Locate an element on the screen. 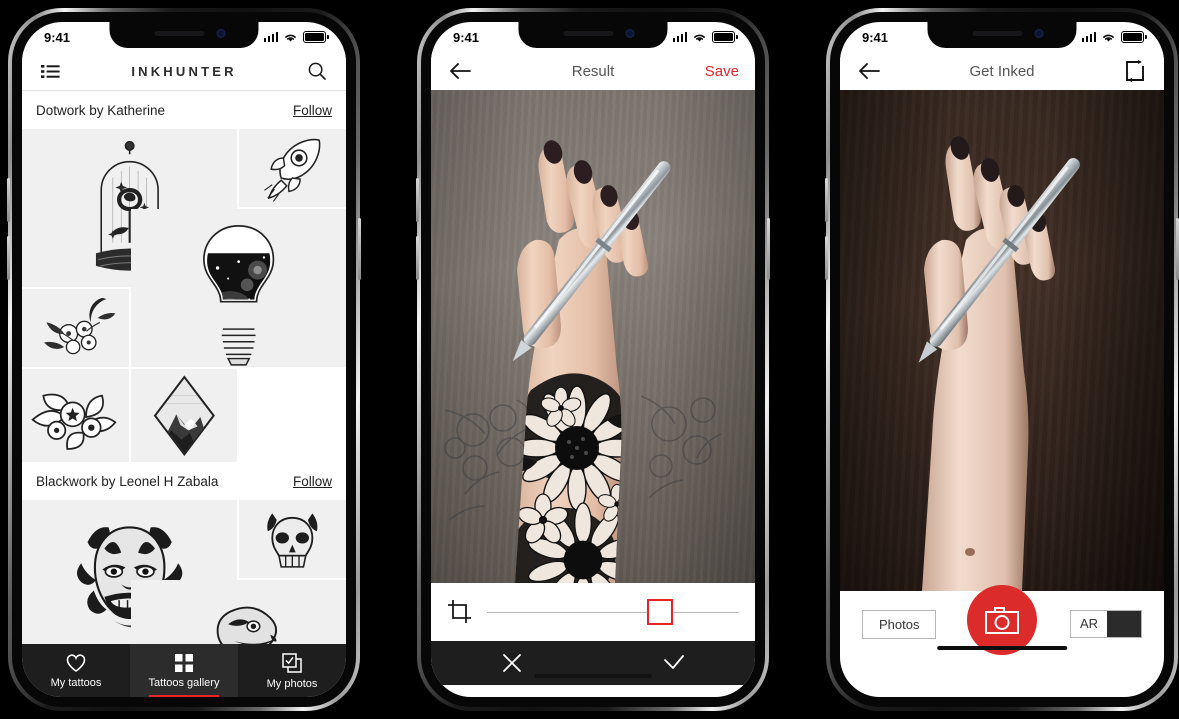 The width and height of the screenshot is (1179, 719). list-menu-icon is located at coordinates (51, 71).